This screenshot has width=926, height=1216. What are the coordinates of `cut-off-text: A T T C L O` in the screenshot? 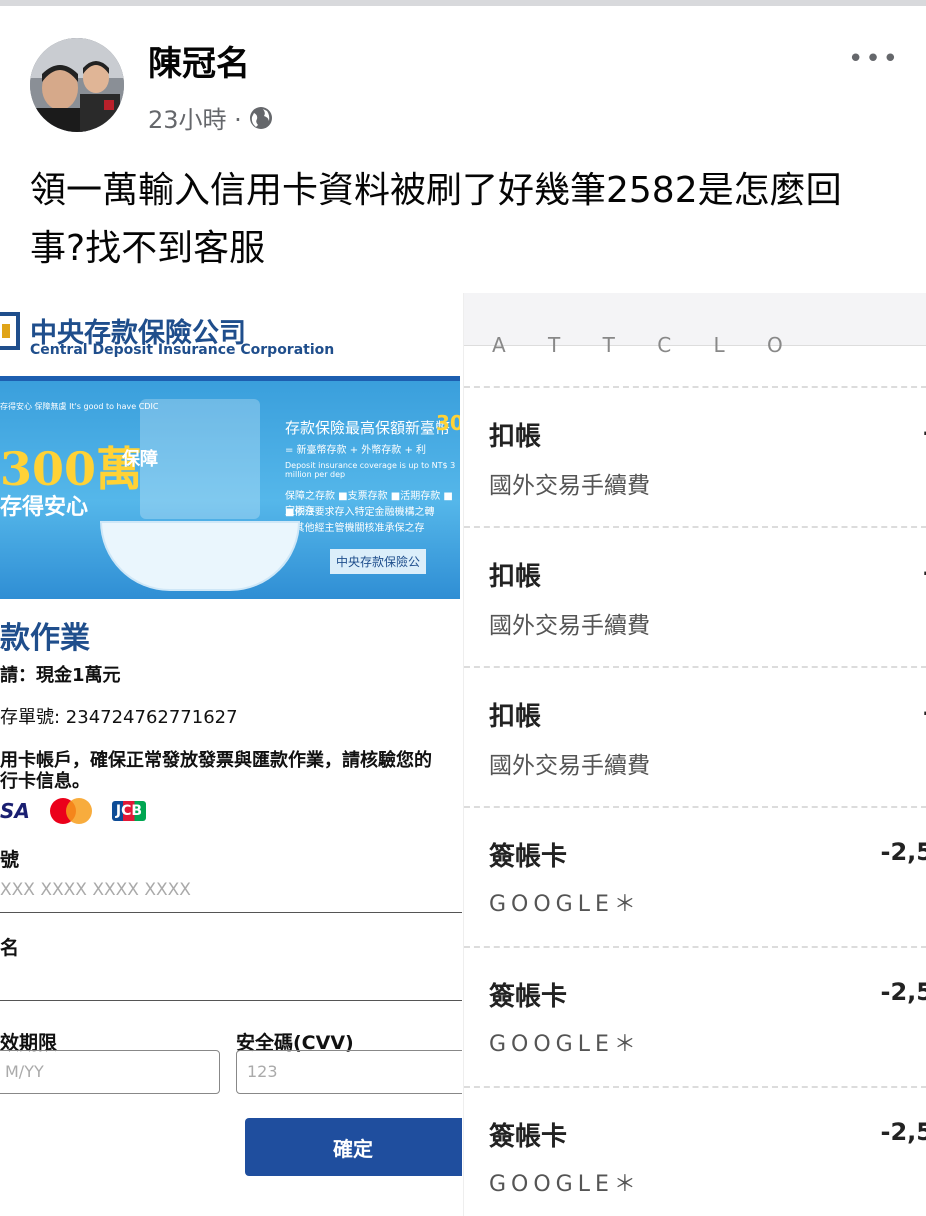 It's located at (646, 345).